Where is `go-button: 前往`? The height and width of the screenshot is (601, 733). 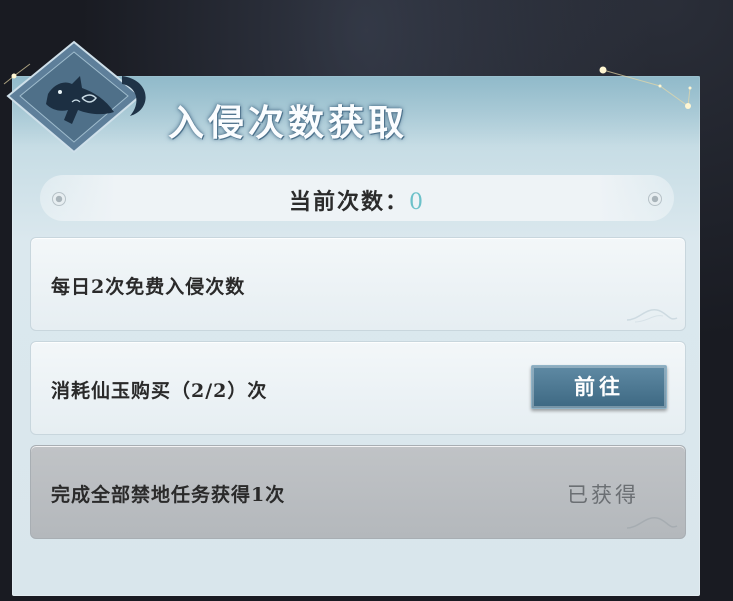 go-button: 前往 is located at coordinates (599, 387).